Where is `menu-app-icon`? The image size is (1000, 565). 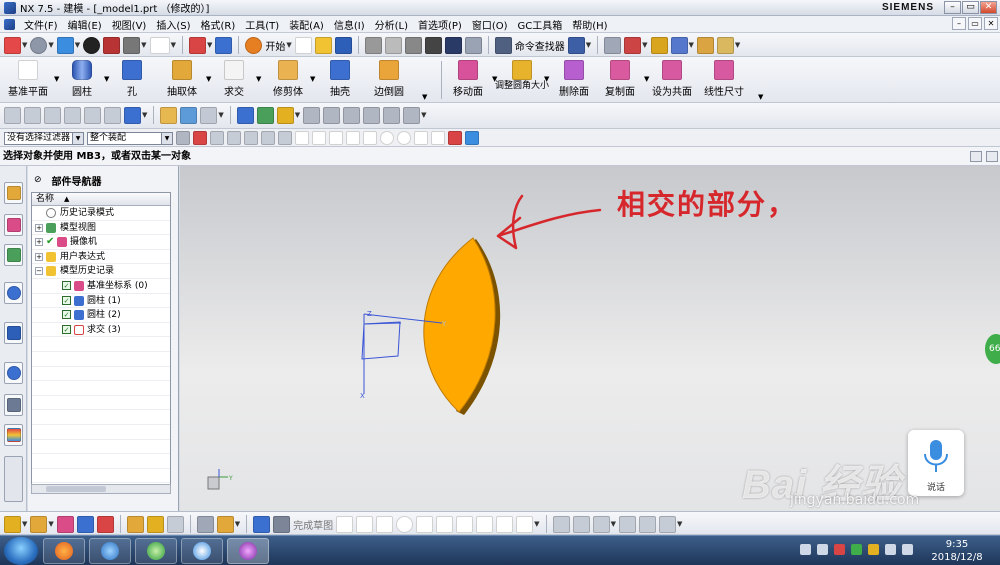 menu-app-icon is located at coordinates (9, 24).